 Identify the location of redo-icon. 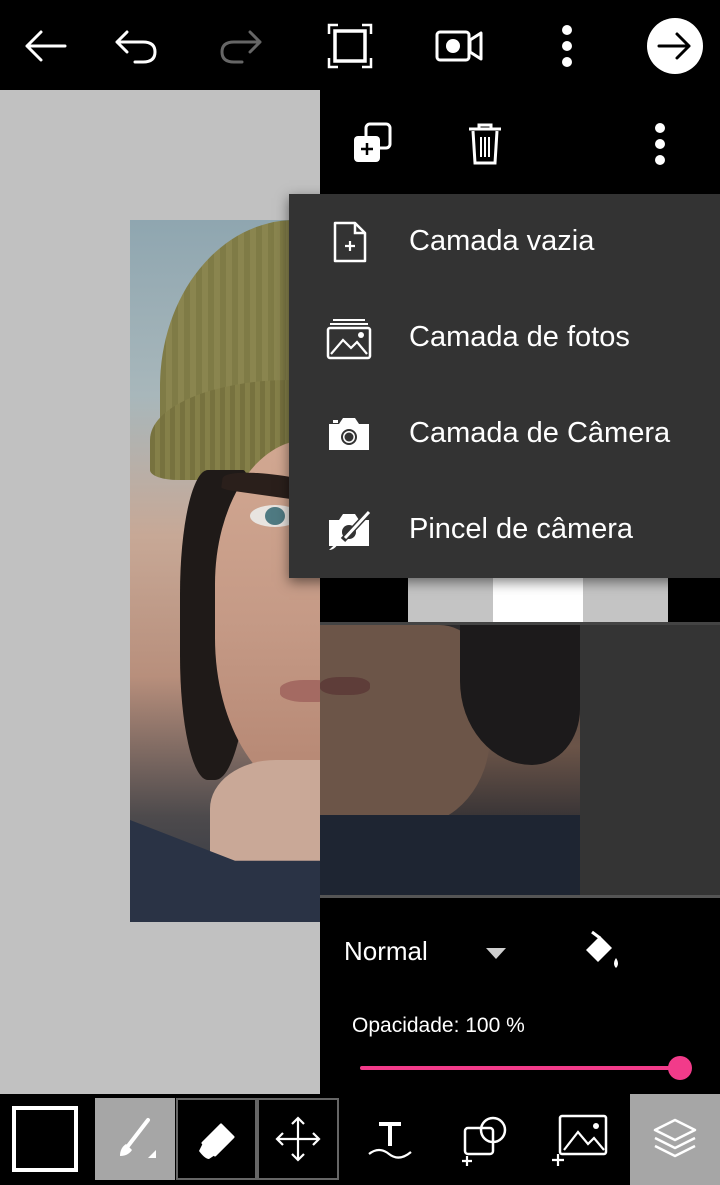
(242, 46).